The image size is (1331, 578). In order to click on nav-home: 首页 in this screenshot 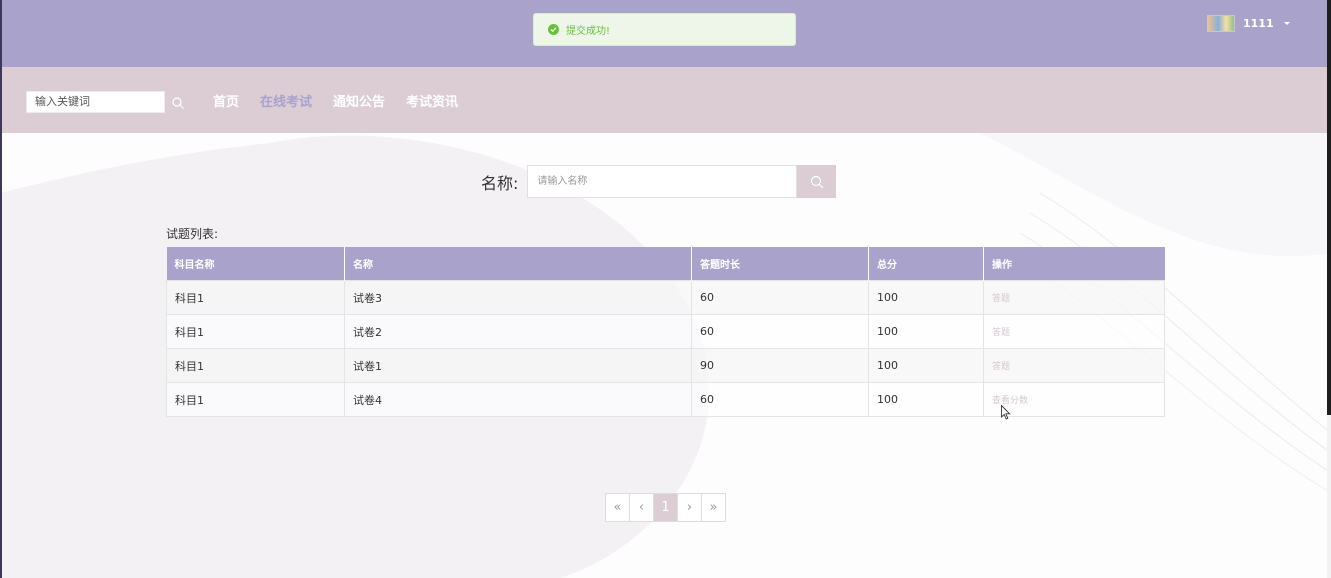, I will do `click(226, 100)`.